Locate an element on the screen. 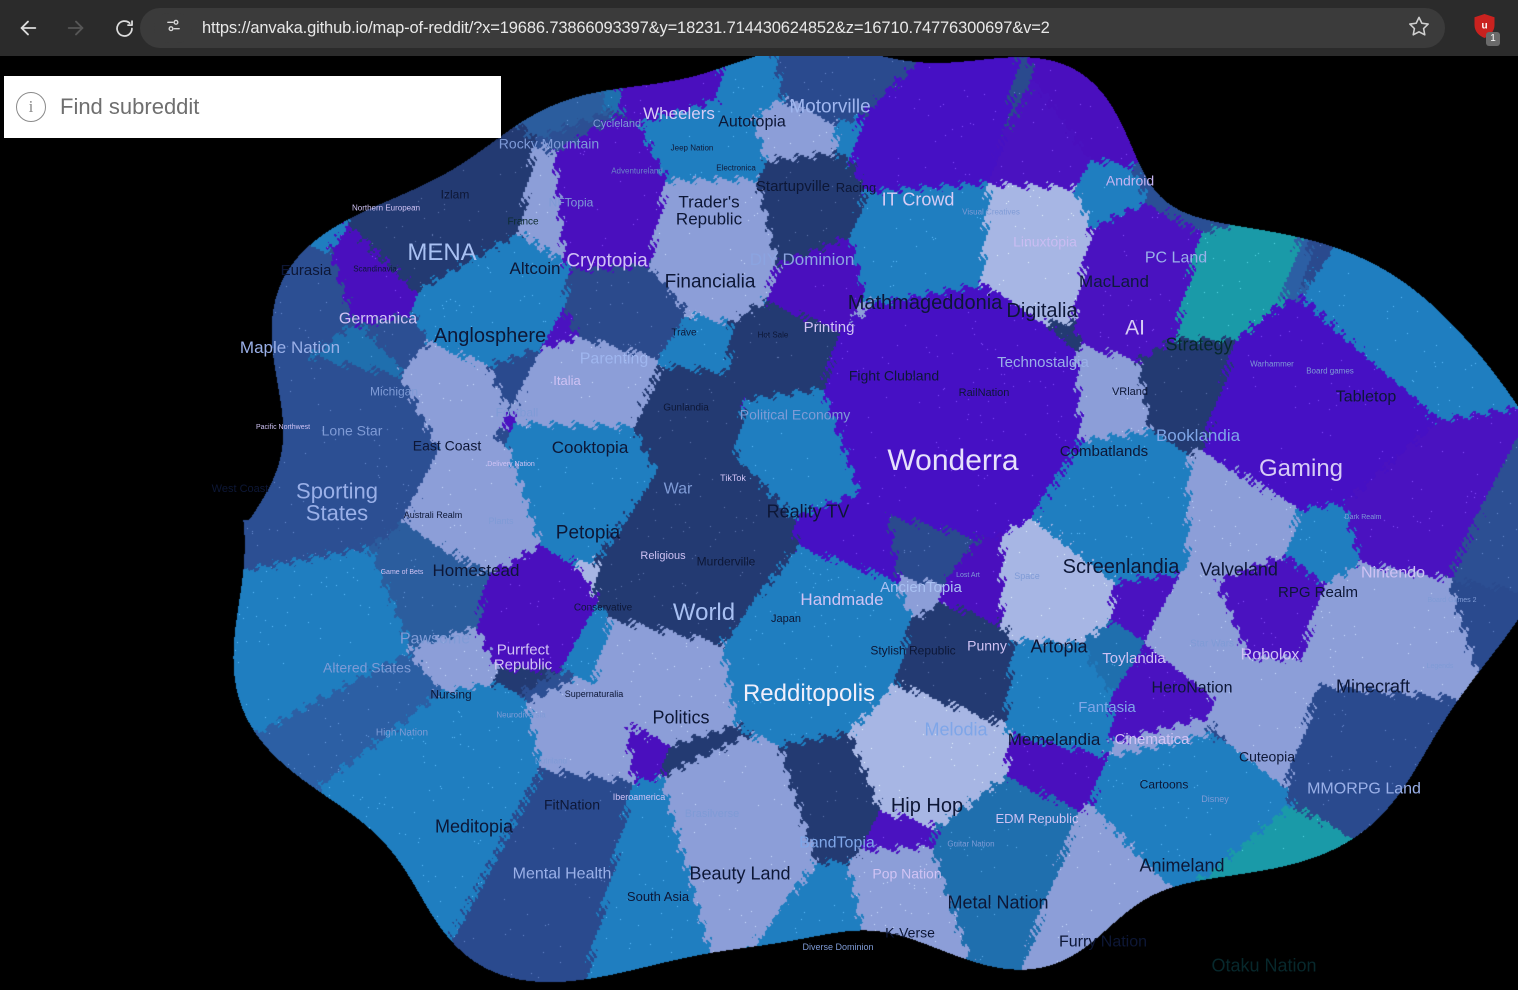 This screenshot has height=990, width=1518. map-region-label: K-Verse is located at coordinates (910, 932).